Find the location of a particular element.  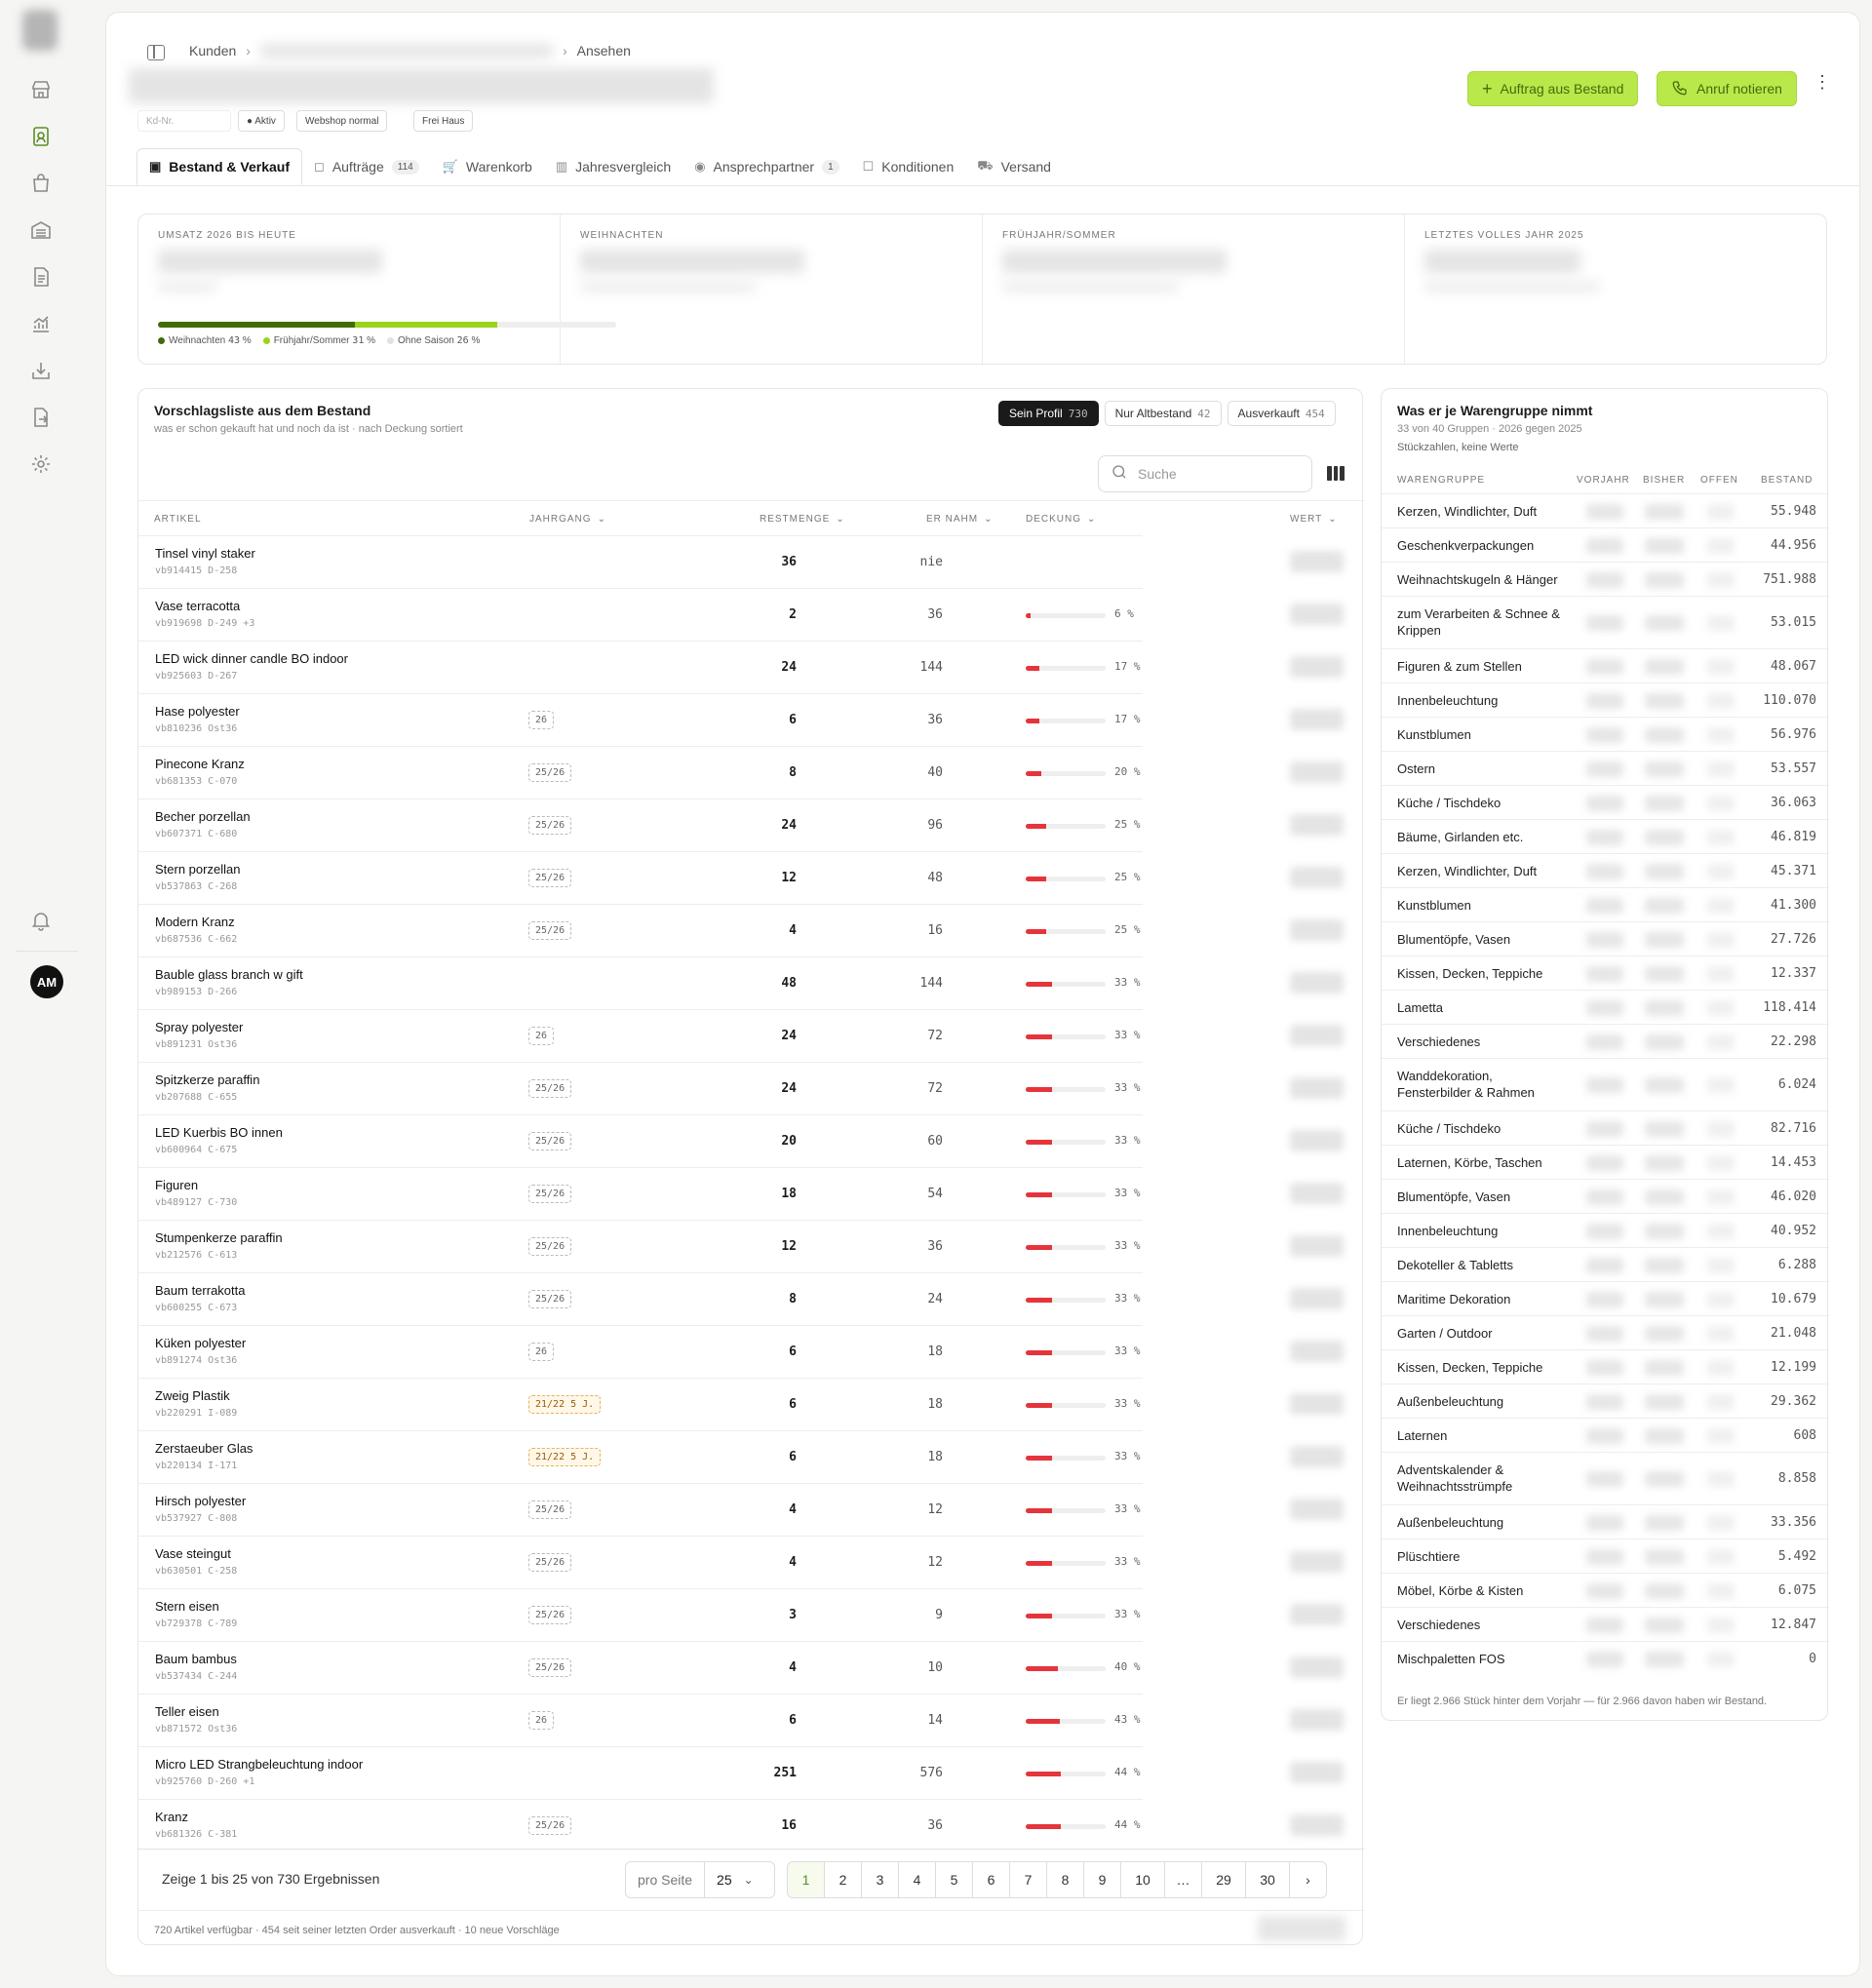

pagination: 1 2 3 4 5 6 7 8 9 10… 29 30 › is located at coordinates (1057, 1879).